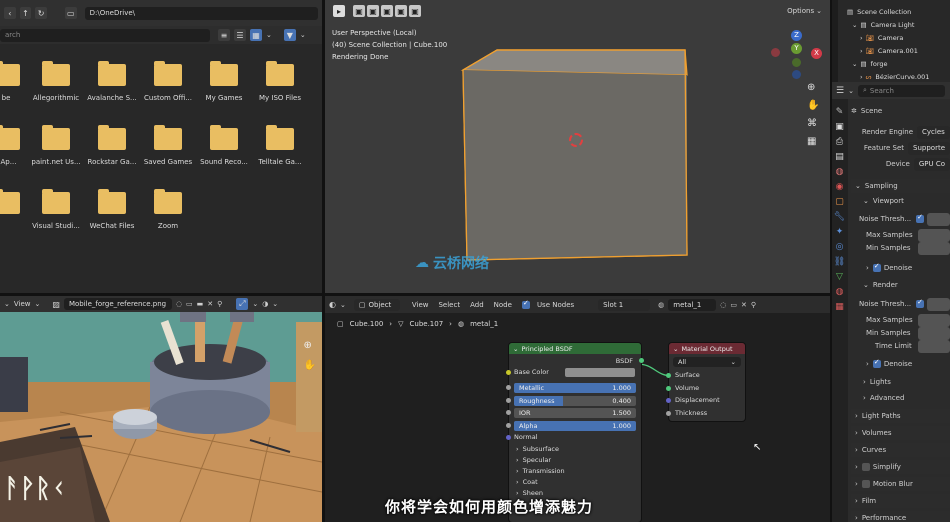  What do you see at coordinates (901, 24) in the screenshot?
I see `outliner-item: ⌄ ▤ Camera Light` at bounding box center [901, 24].